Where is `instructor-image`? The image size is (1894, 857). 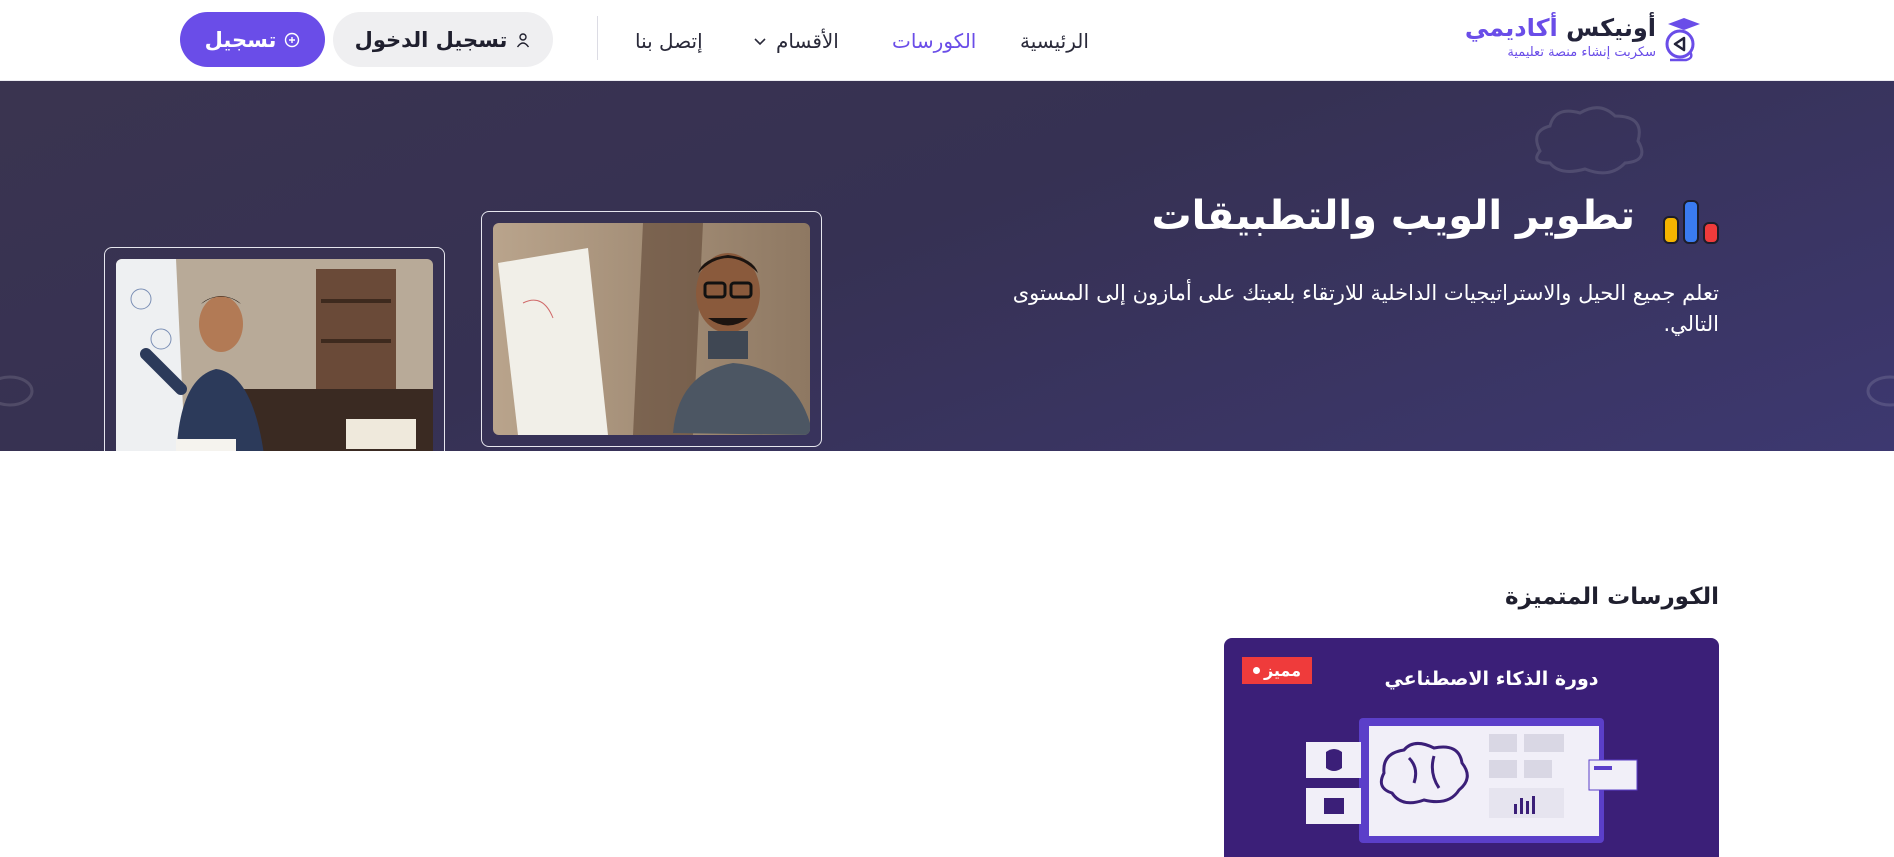
instructor-image is located at coordinates (651, 329).